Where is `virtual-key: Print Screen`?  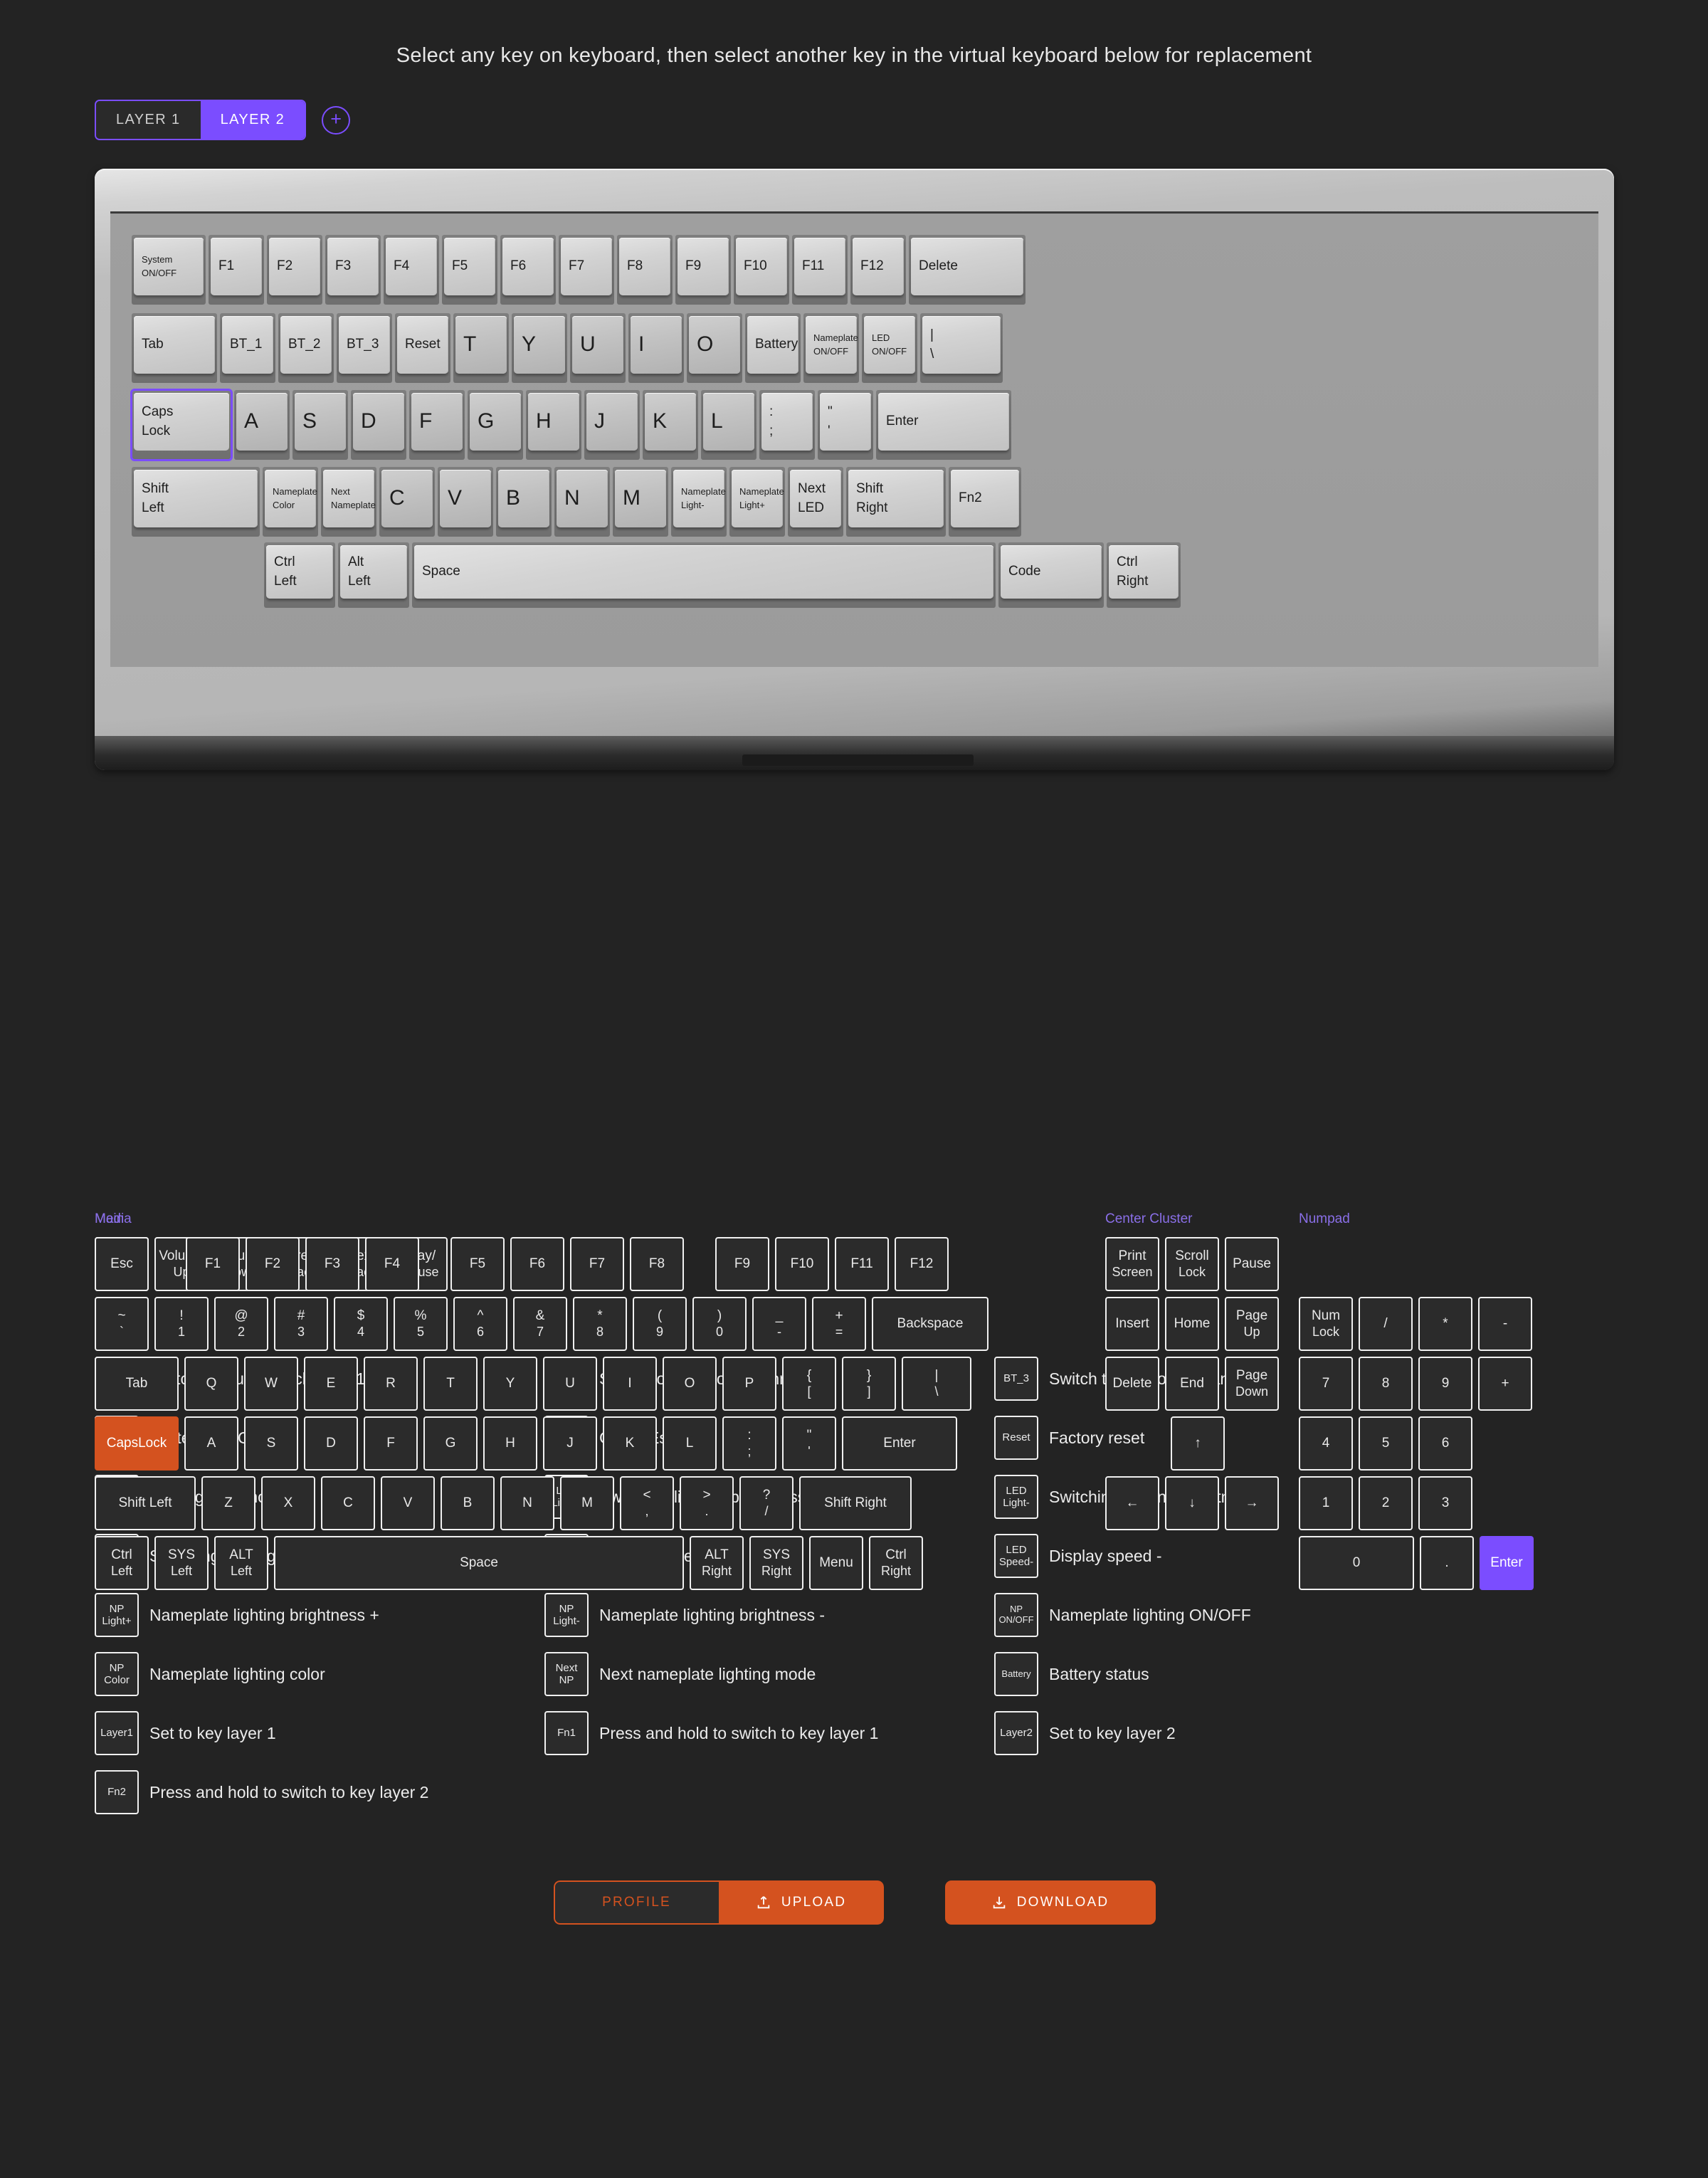
virtual-key: Print Screen is located at coordinates (1132, 1264).